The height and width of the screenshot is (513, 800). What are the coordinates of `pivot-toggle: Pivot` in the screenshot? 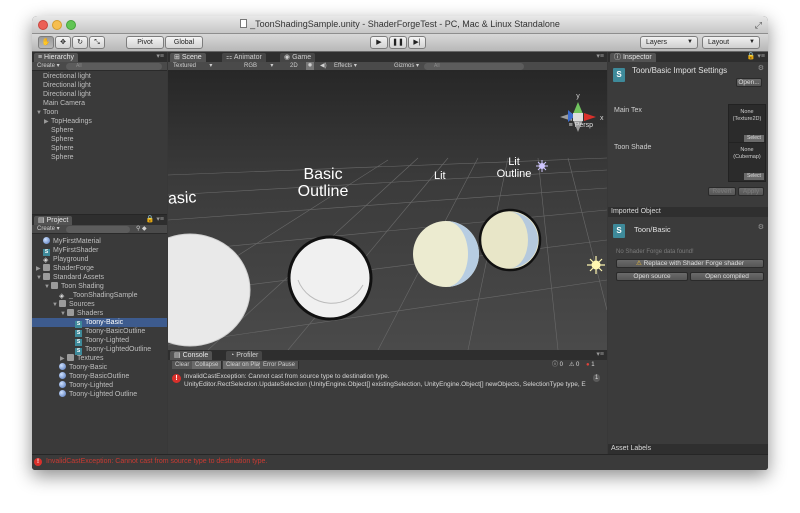 It's located at (145, 42).